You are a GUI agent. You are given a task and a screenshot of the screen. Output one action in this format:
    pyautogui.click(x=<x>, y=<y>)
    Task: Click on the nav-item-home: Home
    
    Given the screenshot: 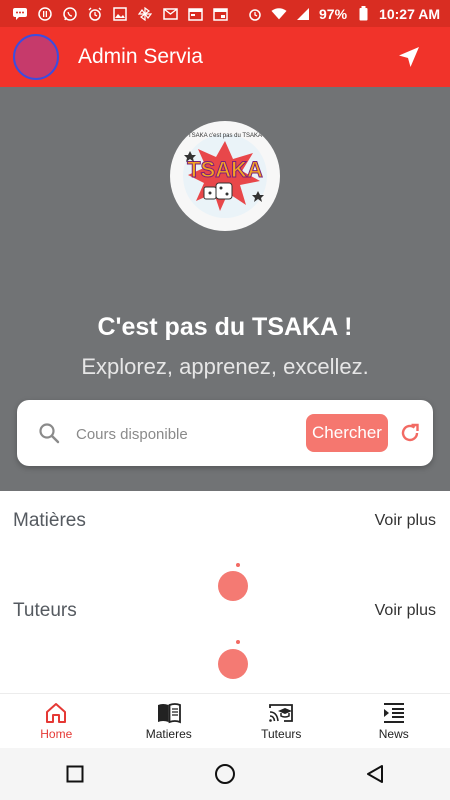 What is the action you would take?
    pyautogui.click(x=56, y=721)
    